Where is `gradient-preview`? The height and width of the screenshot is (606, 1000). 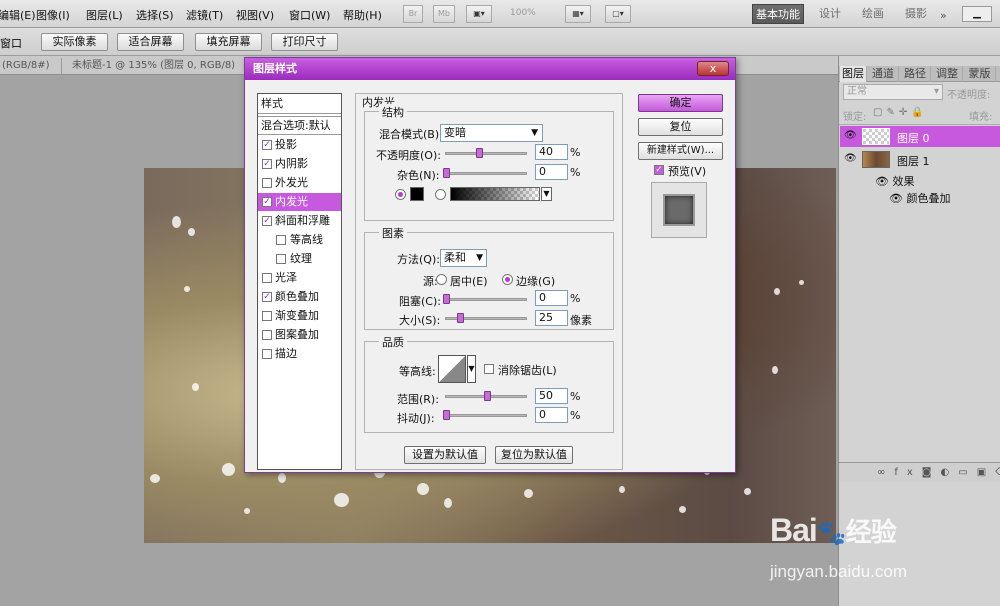 gradient-preview is located at coordinates (495, 194).